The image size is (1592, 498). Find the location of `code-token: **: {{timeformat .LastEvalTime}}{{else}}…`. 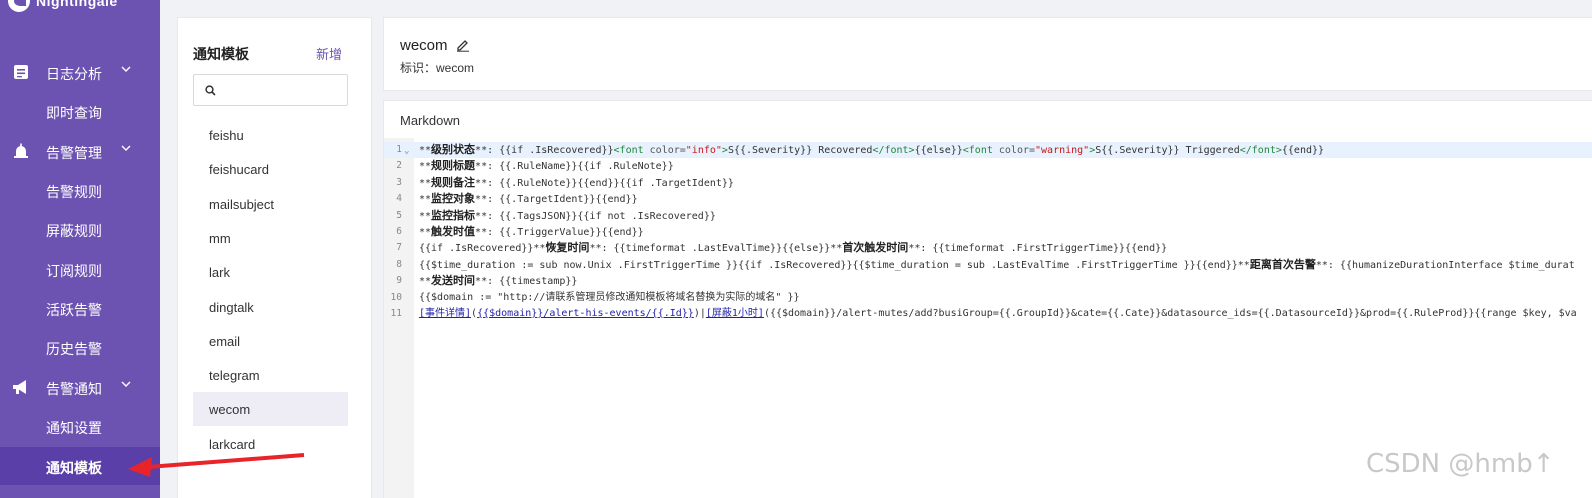

code-token: **: {{timeformat .LastEvalTime}}{{else}}… is located at coordinates (716, 249).